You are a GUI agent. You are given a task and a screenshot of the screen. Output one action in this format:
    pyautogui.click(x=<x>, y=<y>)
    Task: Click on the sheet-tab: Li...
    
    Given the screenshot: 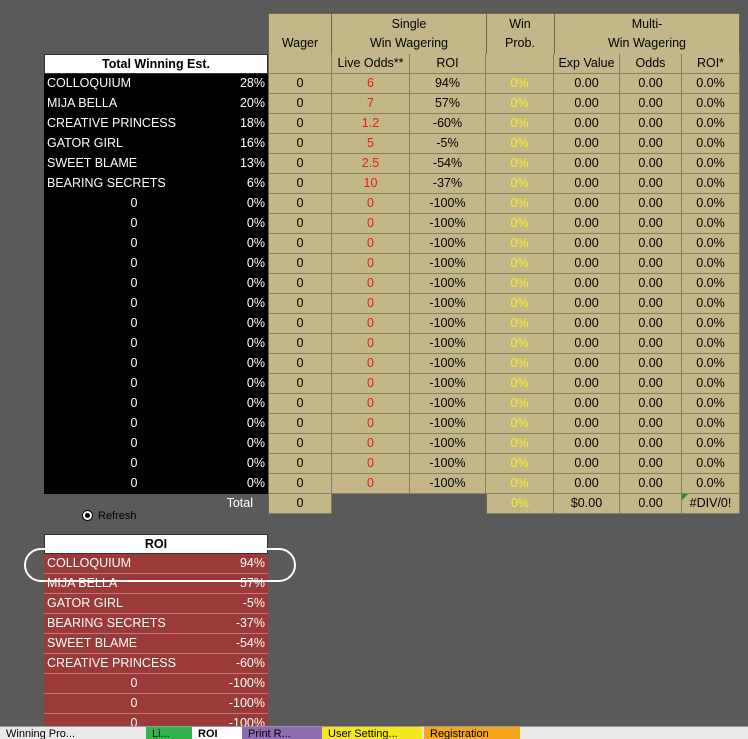 What is the action you would take?
    pyautogui.click(x=169, y=733)
    